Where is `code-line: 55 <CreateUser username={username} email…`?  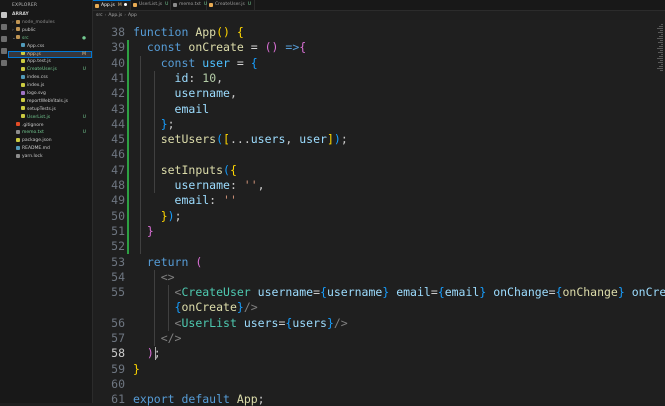
code-line: 55 <CreateUser username={username} email… is located at coordinates (379, 292).